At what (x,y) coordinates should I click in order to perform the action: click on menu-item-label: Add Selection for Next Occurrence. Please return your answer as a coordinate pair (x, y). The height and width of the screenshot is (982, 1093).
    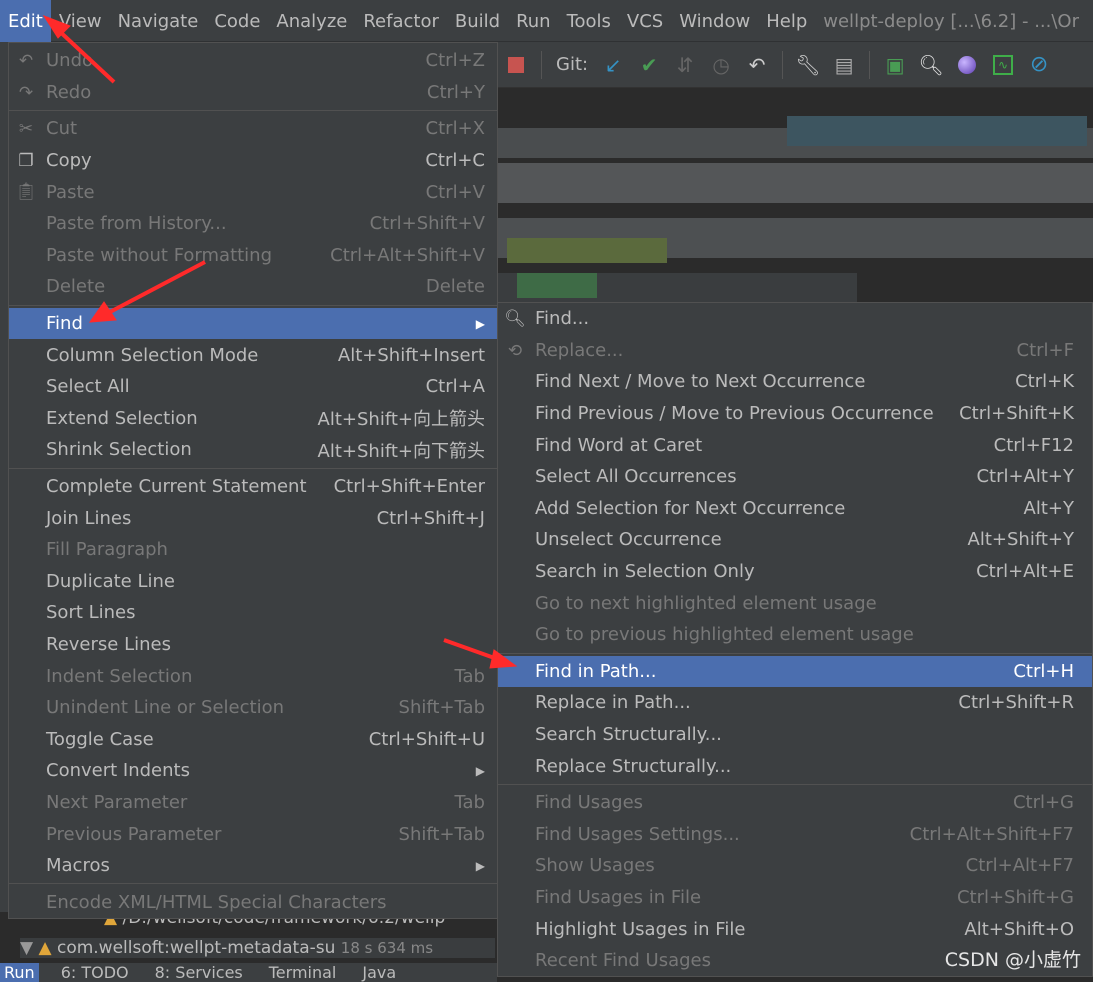
    Looking at the image, I should click on (690, 508).